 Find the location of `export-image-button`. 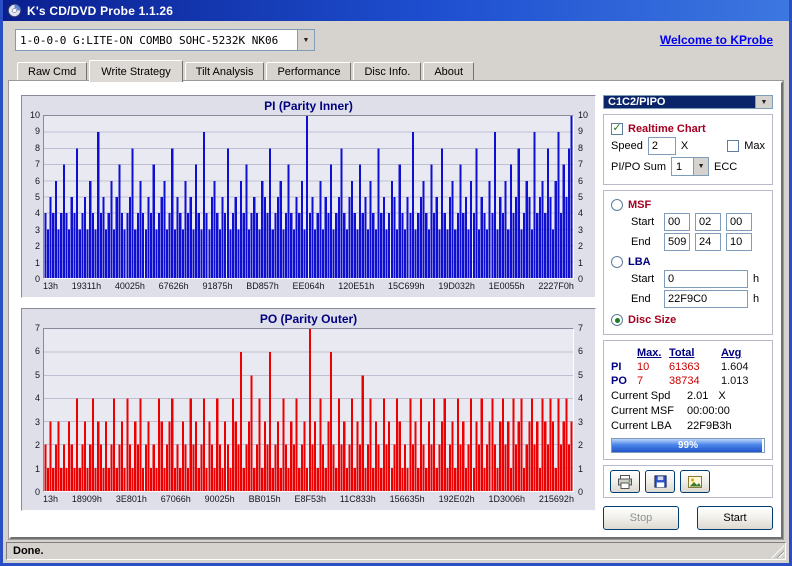

export-image-button is located at coordinates (695, 481).